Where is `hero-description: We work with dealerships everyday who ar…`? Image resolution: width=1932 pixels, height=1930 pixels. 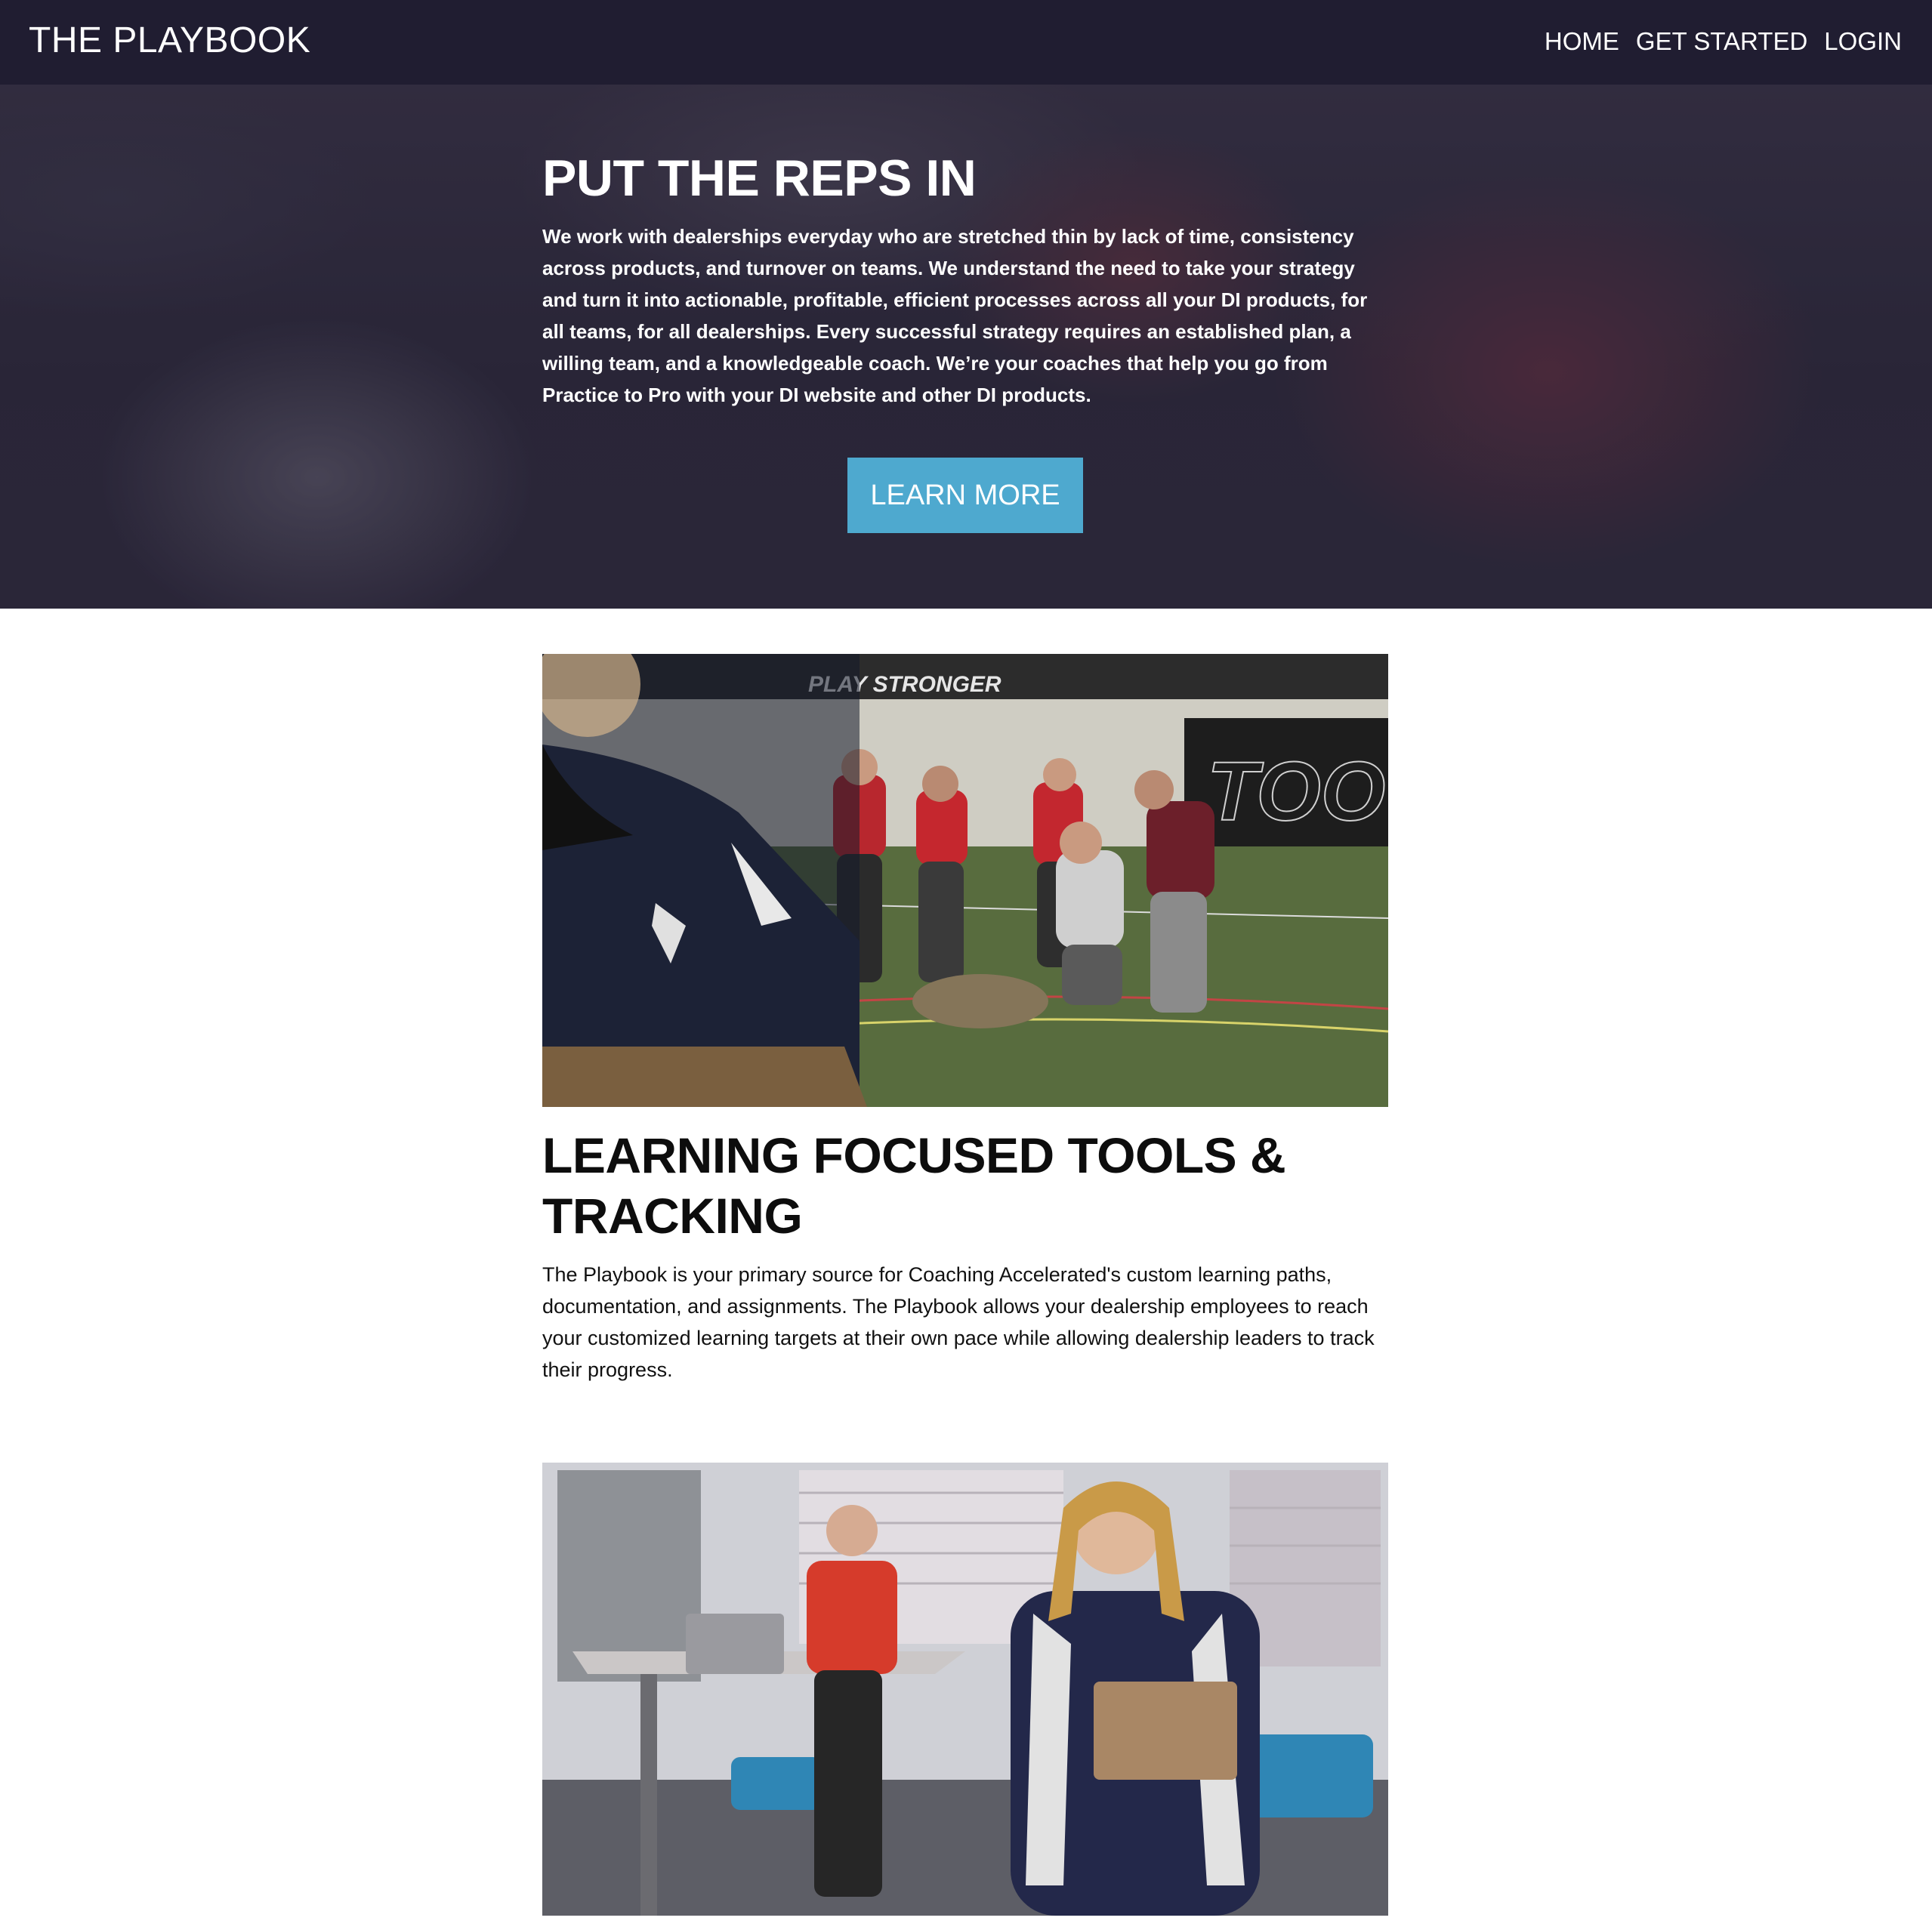 hero-description: We work with dealerships everyday who ar… is located at coordinates (955, 315).